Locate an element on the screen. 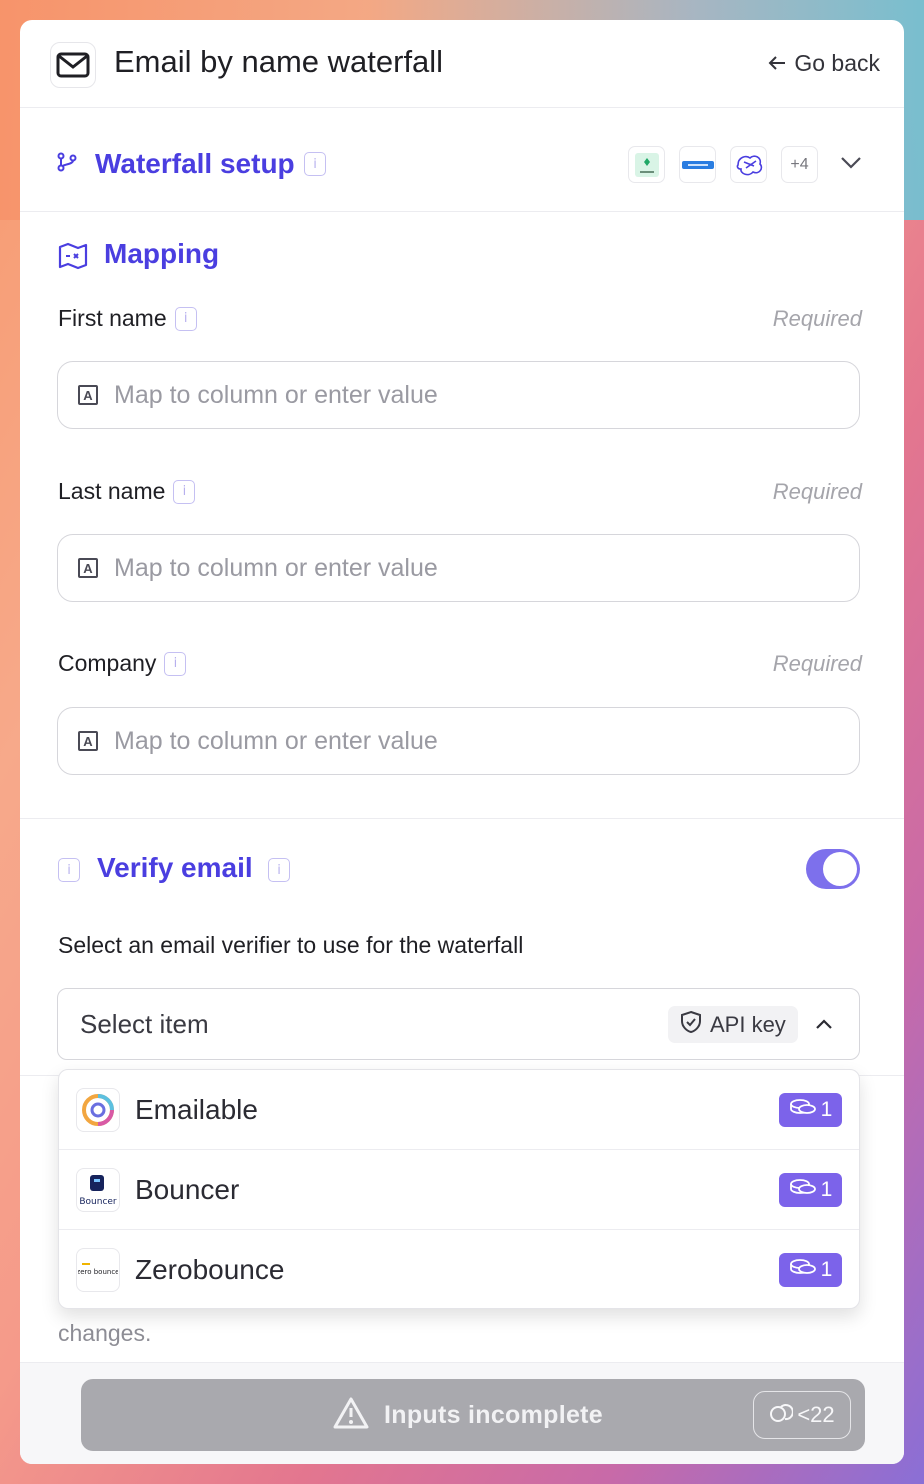 The width and height of the screenshot is (924, 1484). more-providers-badge: +4 is located at coordinates (799, 164).